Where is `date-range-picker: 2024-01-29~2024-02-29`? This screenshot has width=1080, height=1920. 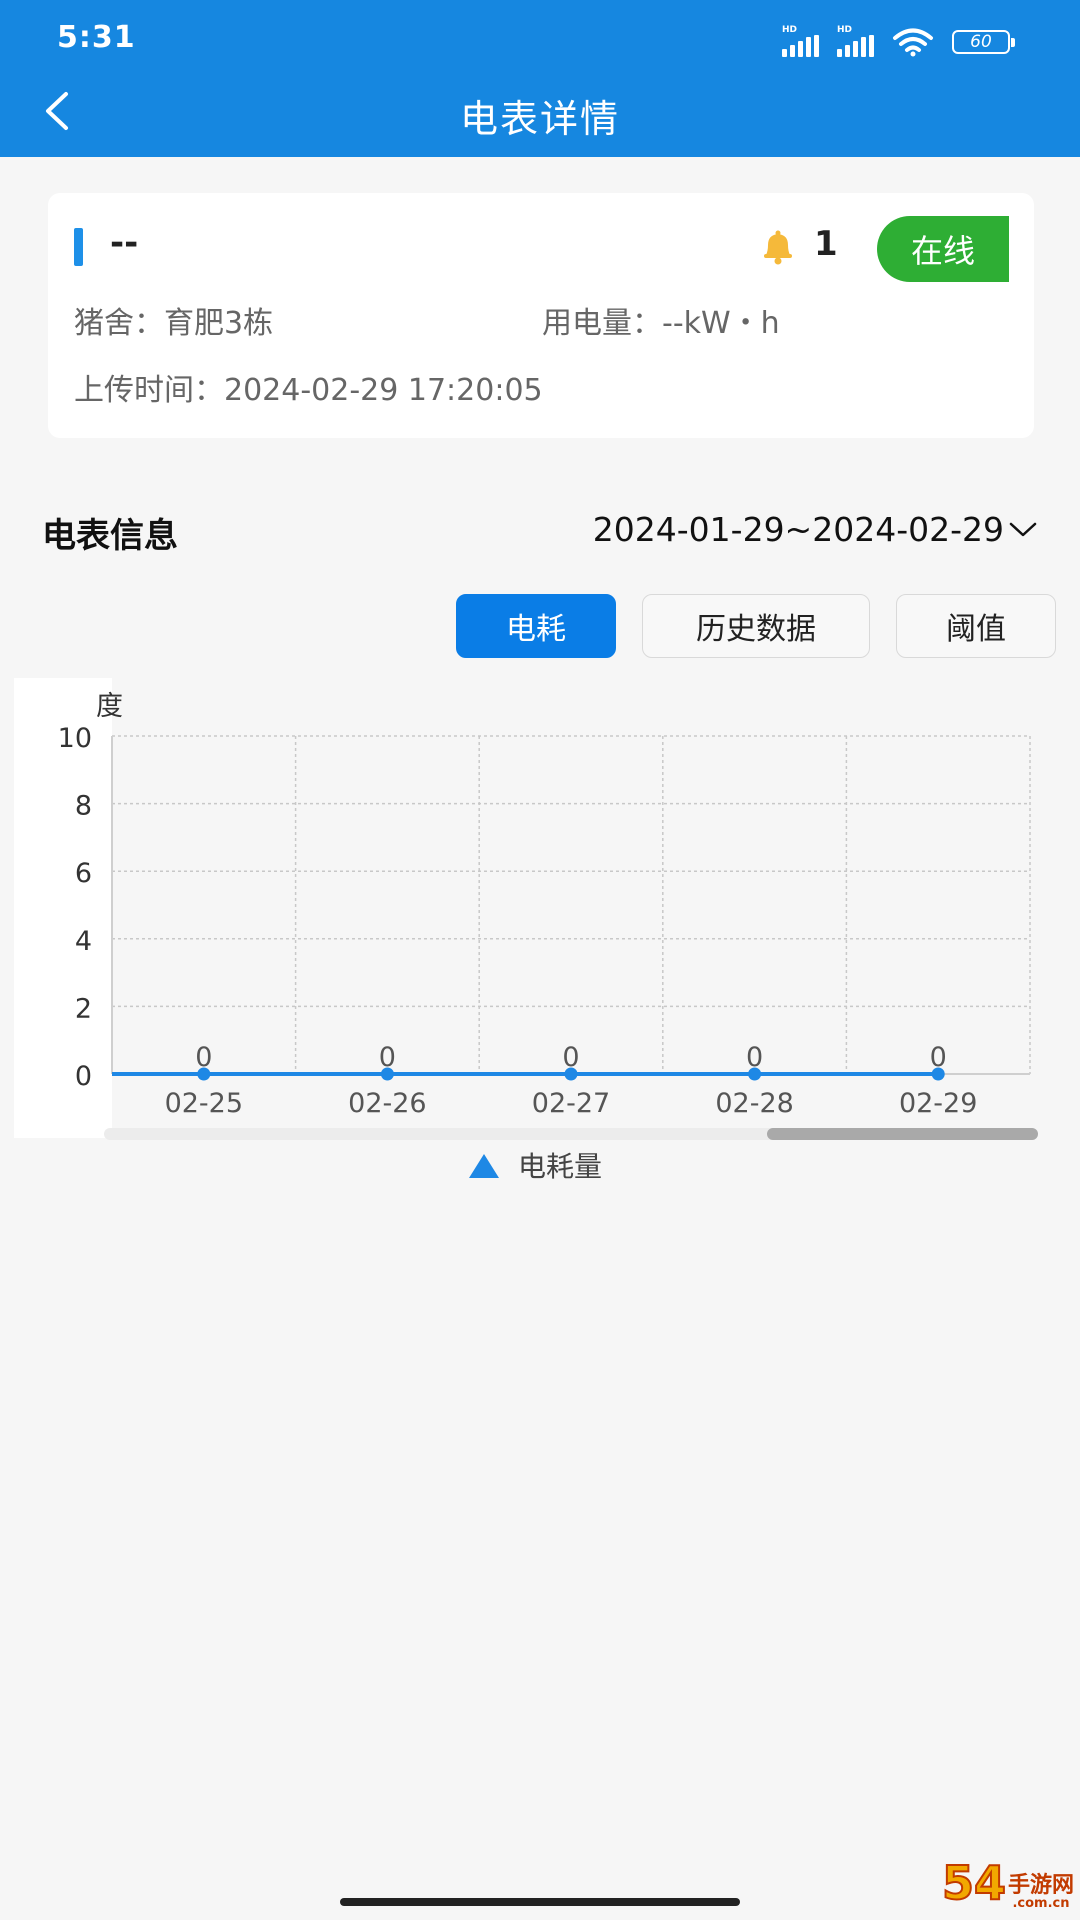
date-range-picker: 2024-01-29~2024-02-29 is located at coordinates (815, 529).